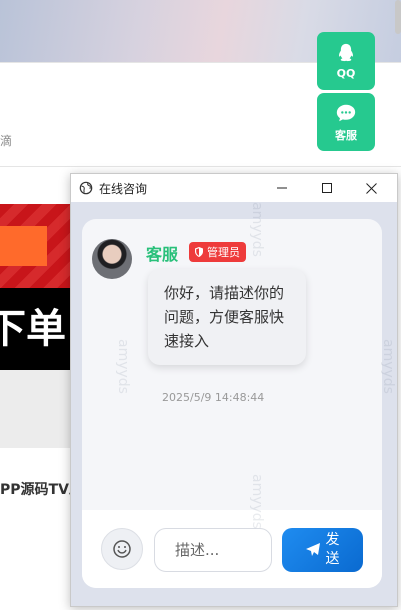 The image size is (401, 610). Describe the element at coordinates (346, 112) in the screenshot. I see `chat-bubble-icon` at that location.